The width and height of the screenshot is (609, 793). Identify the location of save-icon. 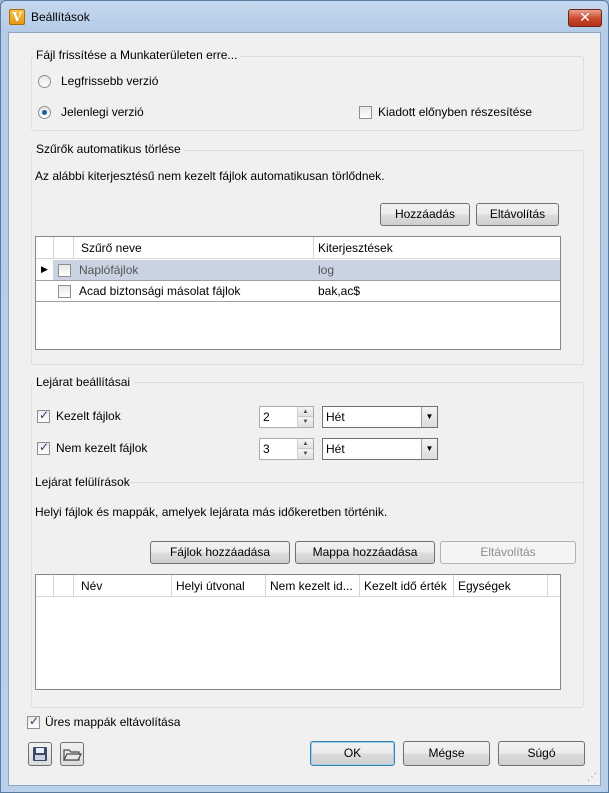
(40, 754).